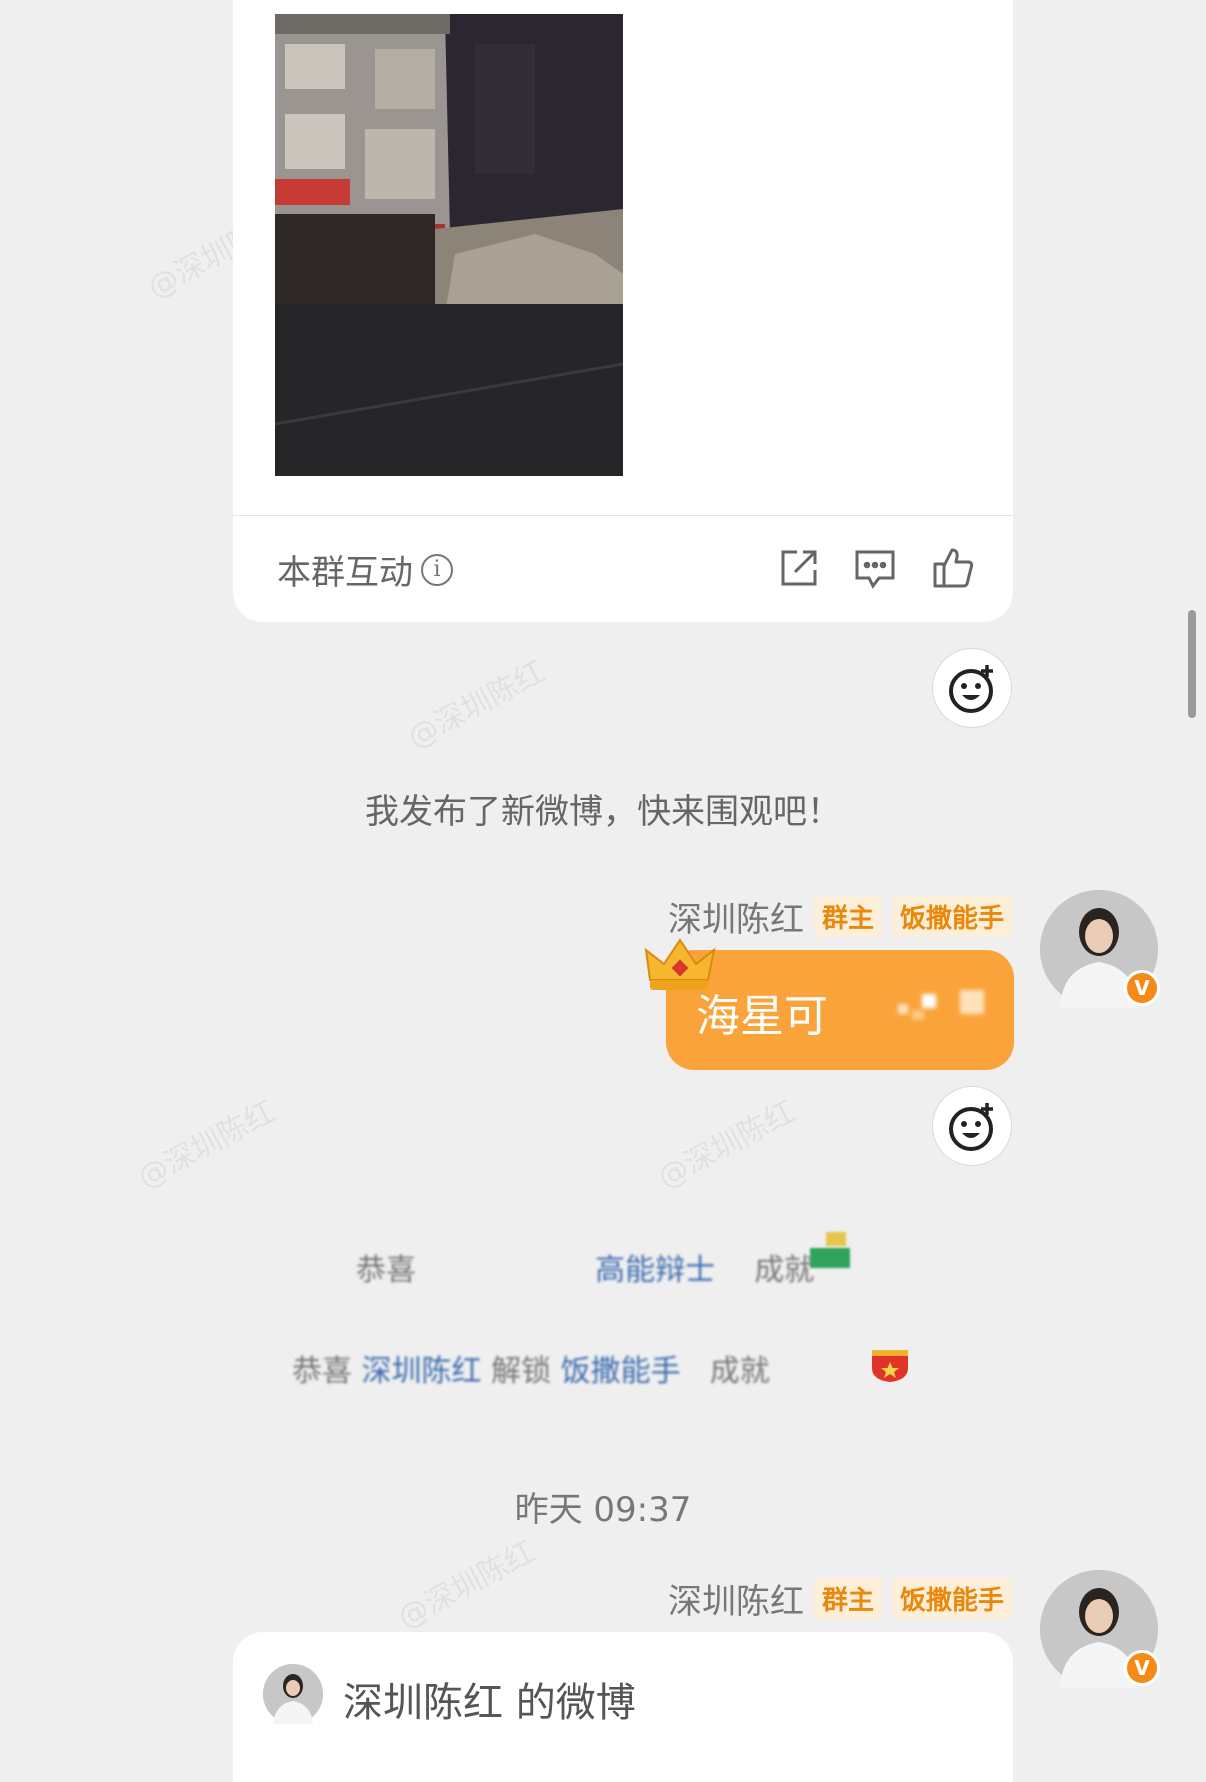 The height and width of the screenshot is (1782, 1206). What do you see at coordinates (489, 1703) in the screenshot?
I see `weibo-card-title: 深圳陈红 的微博` at bounding box center [489, 1703].